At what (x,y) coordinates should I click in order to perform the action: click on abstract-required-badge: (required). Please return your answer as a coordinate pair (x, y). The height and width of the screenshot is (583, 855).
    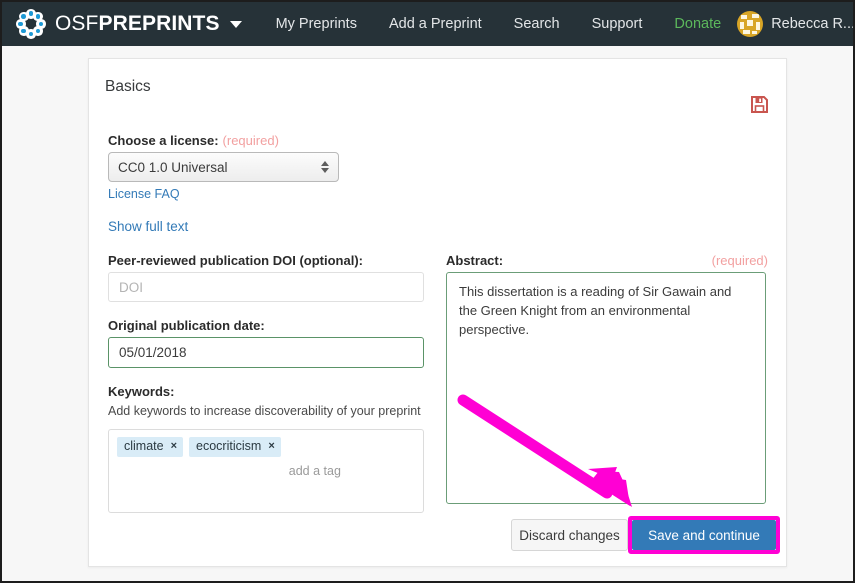
    Looking at the image, I should click on (739, 260).